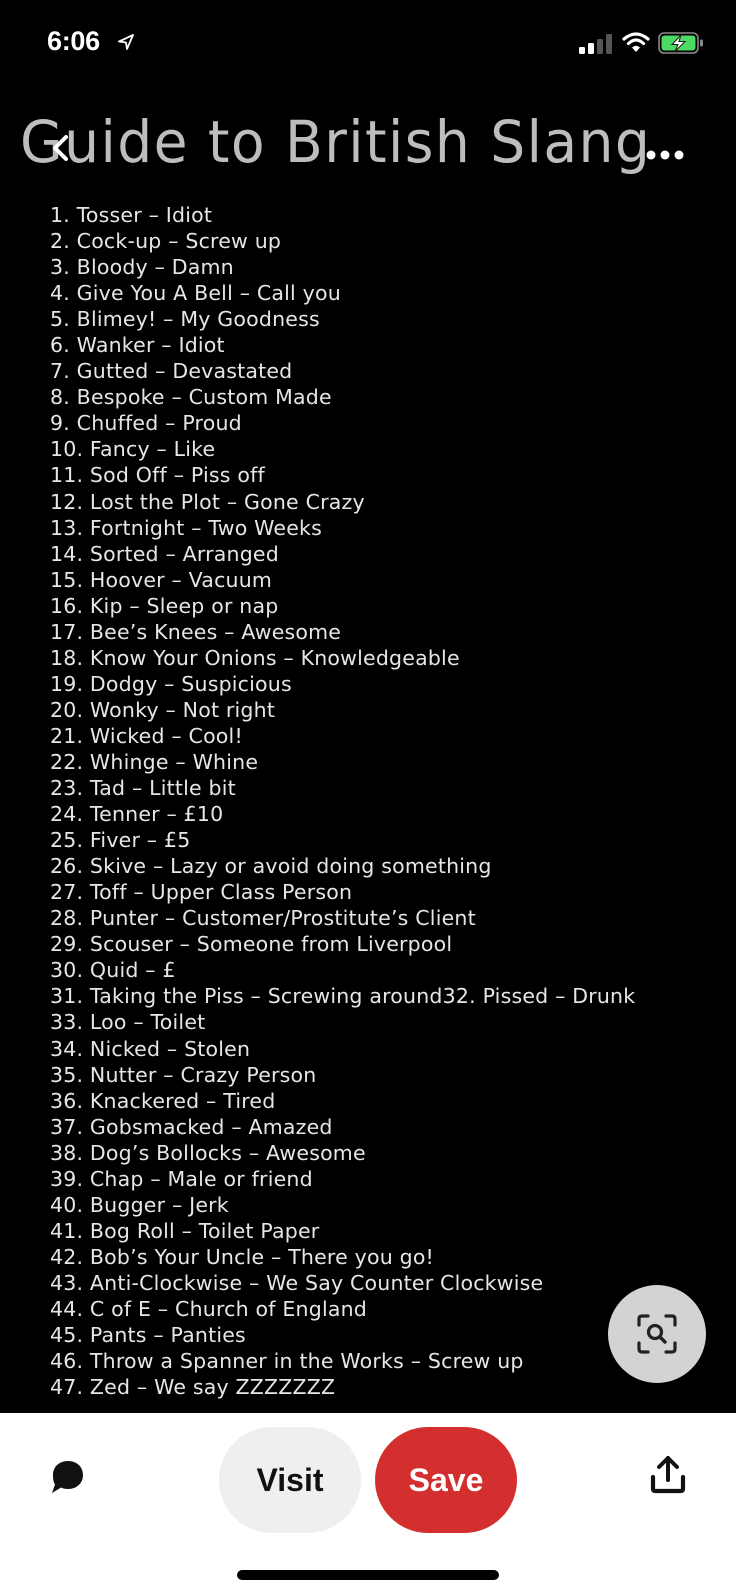 The height and width of the screenshot is (1593, 736). Describe the element at coordinates (166, 241) in the screenshot. I see `slang-list-item: 2. Cock-up – Screw up` at that location.